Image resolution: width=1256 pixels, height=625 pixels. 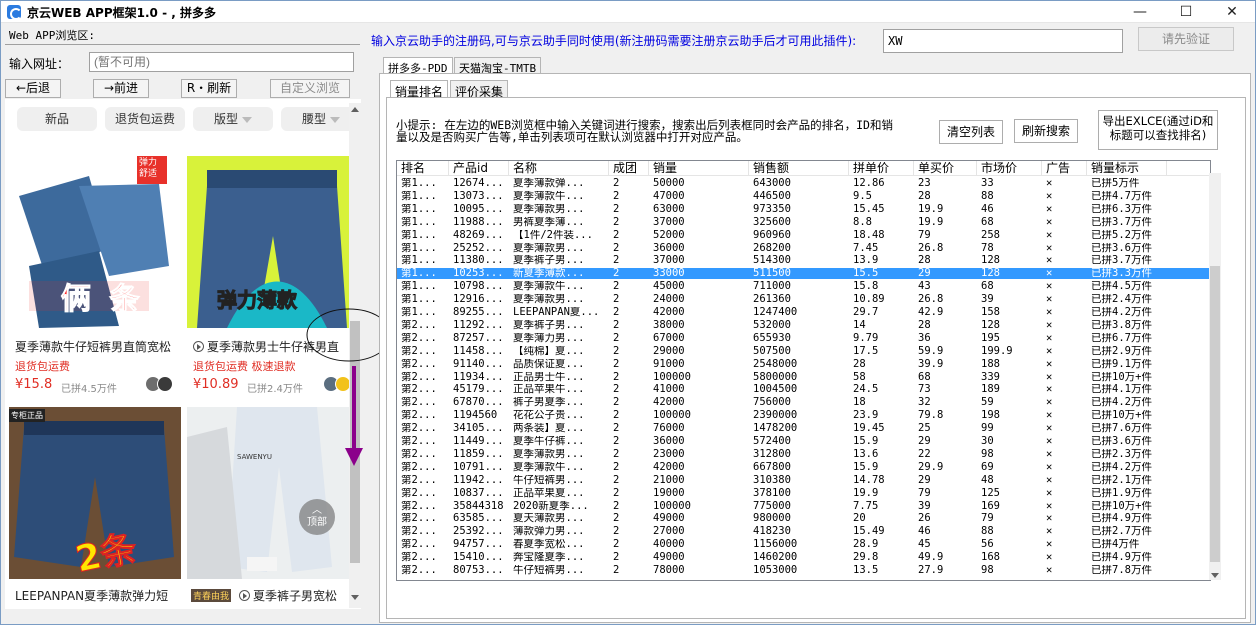 I want to click on column-header: 销售额, so click(x=799, y=168).